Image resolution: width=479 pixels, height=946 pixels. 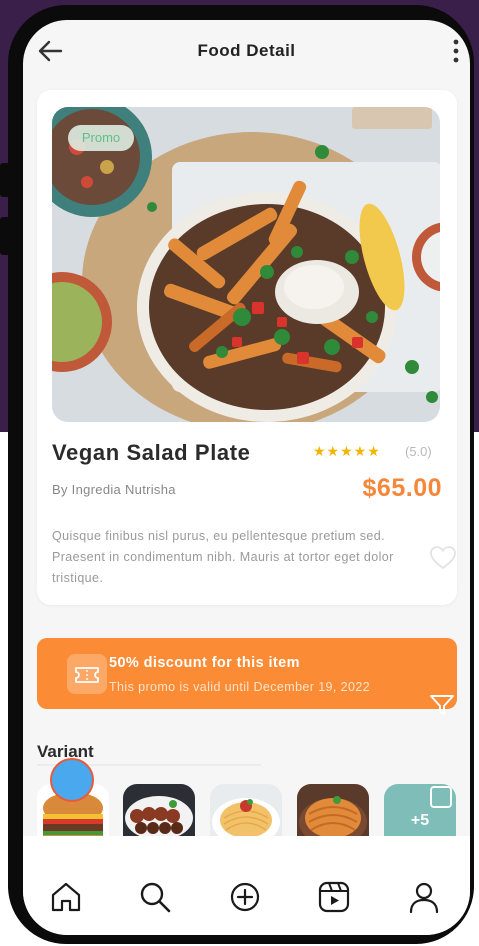 I want to click on selected-variant-indicator, so click(x=72, y=780).